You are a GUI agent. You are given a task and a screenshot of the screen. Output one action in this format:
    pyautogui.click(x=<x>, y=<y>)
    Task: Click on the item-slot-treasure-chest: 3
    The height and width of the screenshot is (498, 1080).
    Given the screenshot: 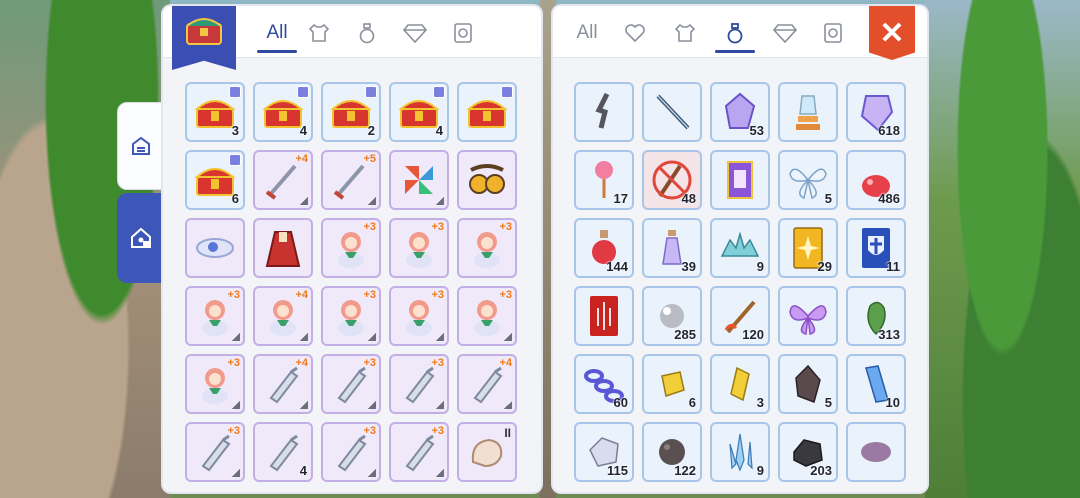 What is the action you would take?
    pyautogui.click(x=215, y=112)
    